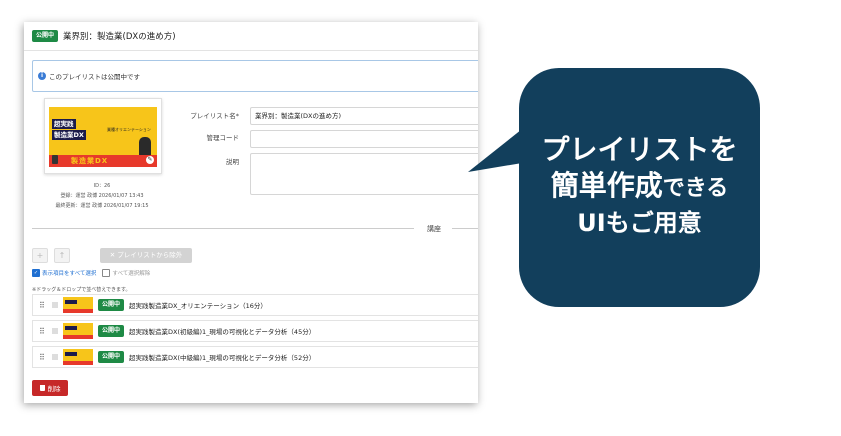 The width and height of the screenshot is (841, 436). I want to click on callout-line1: プレイリストを, so click(639, 149).